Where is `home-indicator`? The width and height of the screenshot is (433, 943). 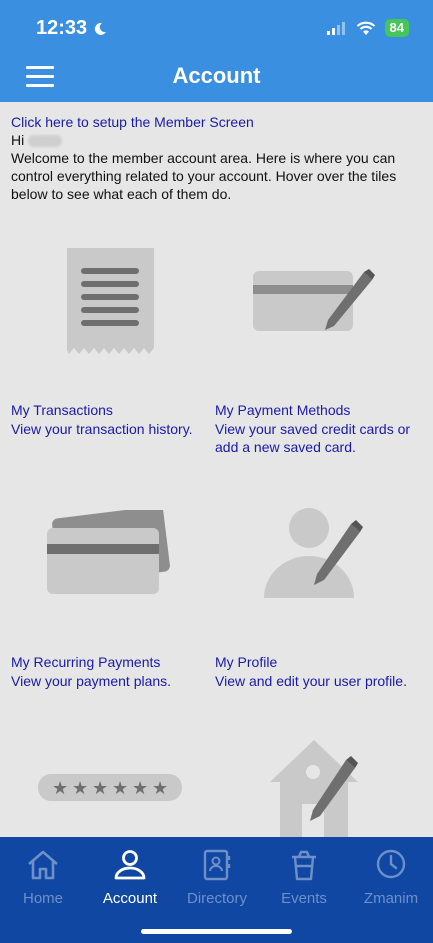
home-indicator is located at coordinates (216, 931).